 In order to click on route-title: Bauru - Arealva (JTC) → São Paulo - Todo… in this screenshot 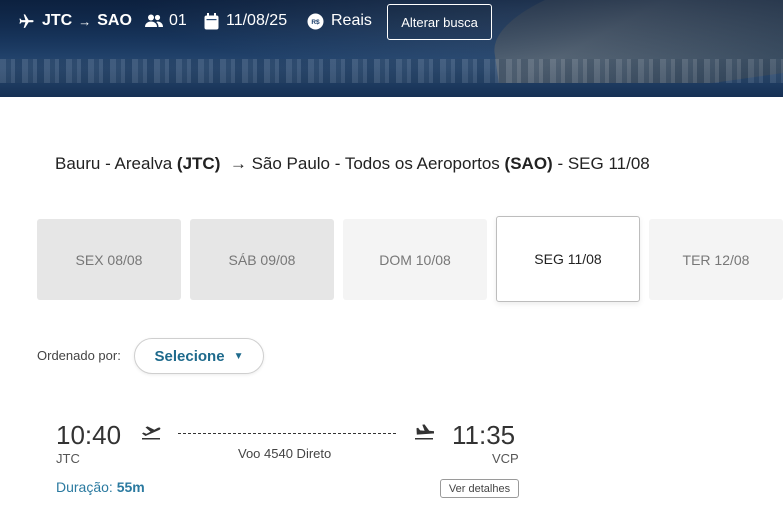, I will do `click(352, 164)`.